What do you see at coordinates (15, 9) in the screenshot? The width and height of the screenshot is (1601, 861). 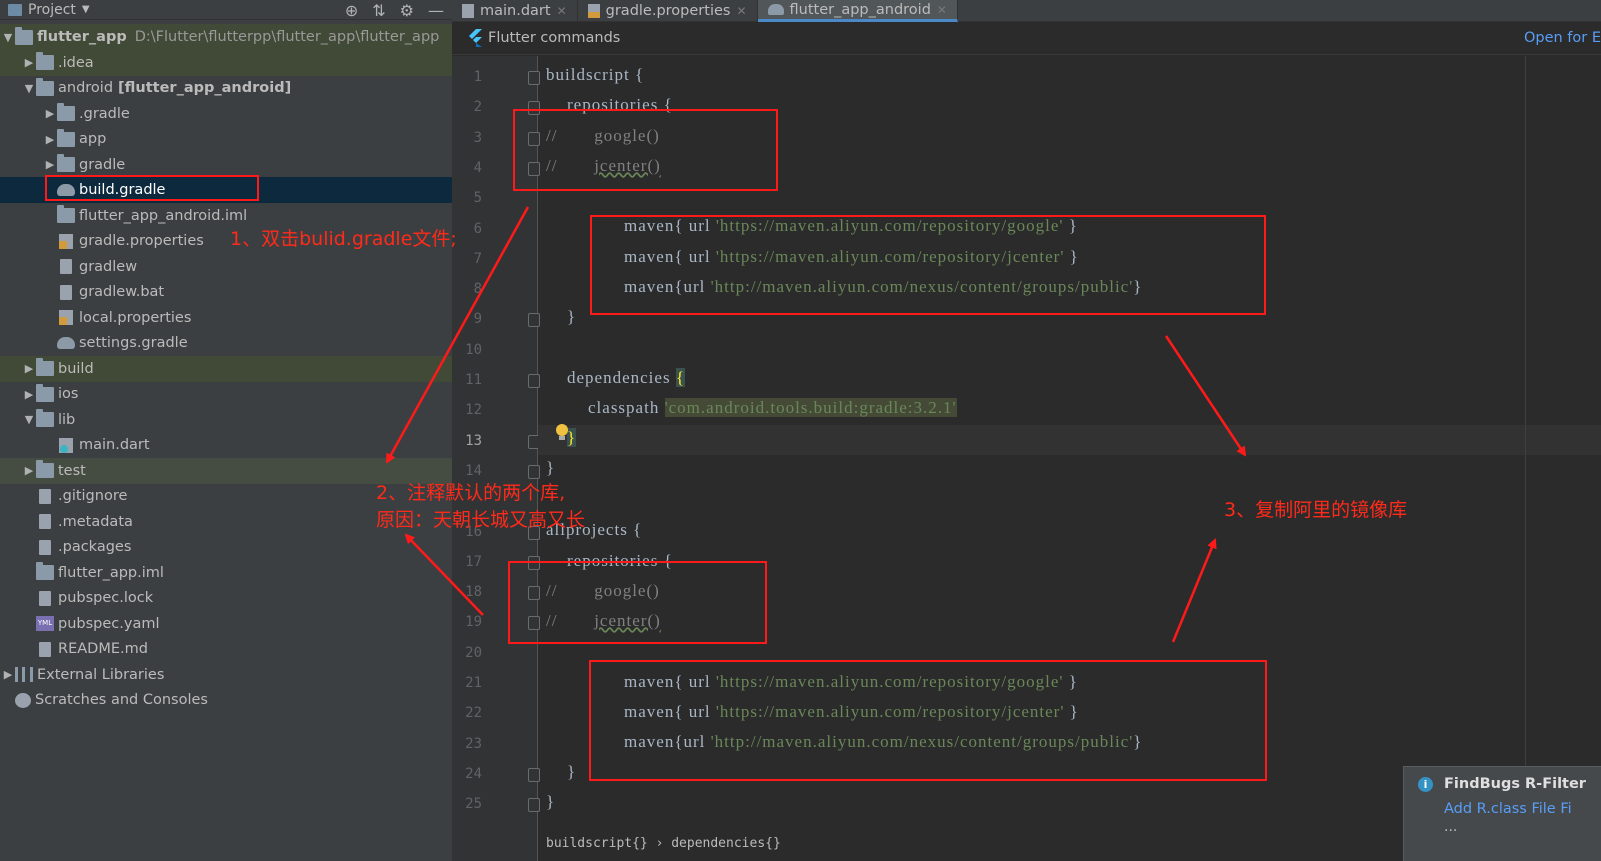 I see `project-icon` at bounding box center [15, 9].